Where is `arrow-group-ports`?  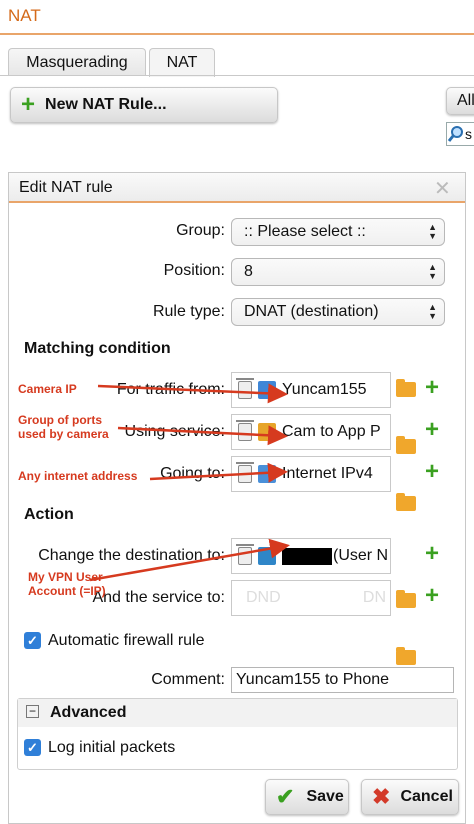
arrow-group-ports is located at coordinates (202, 435).